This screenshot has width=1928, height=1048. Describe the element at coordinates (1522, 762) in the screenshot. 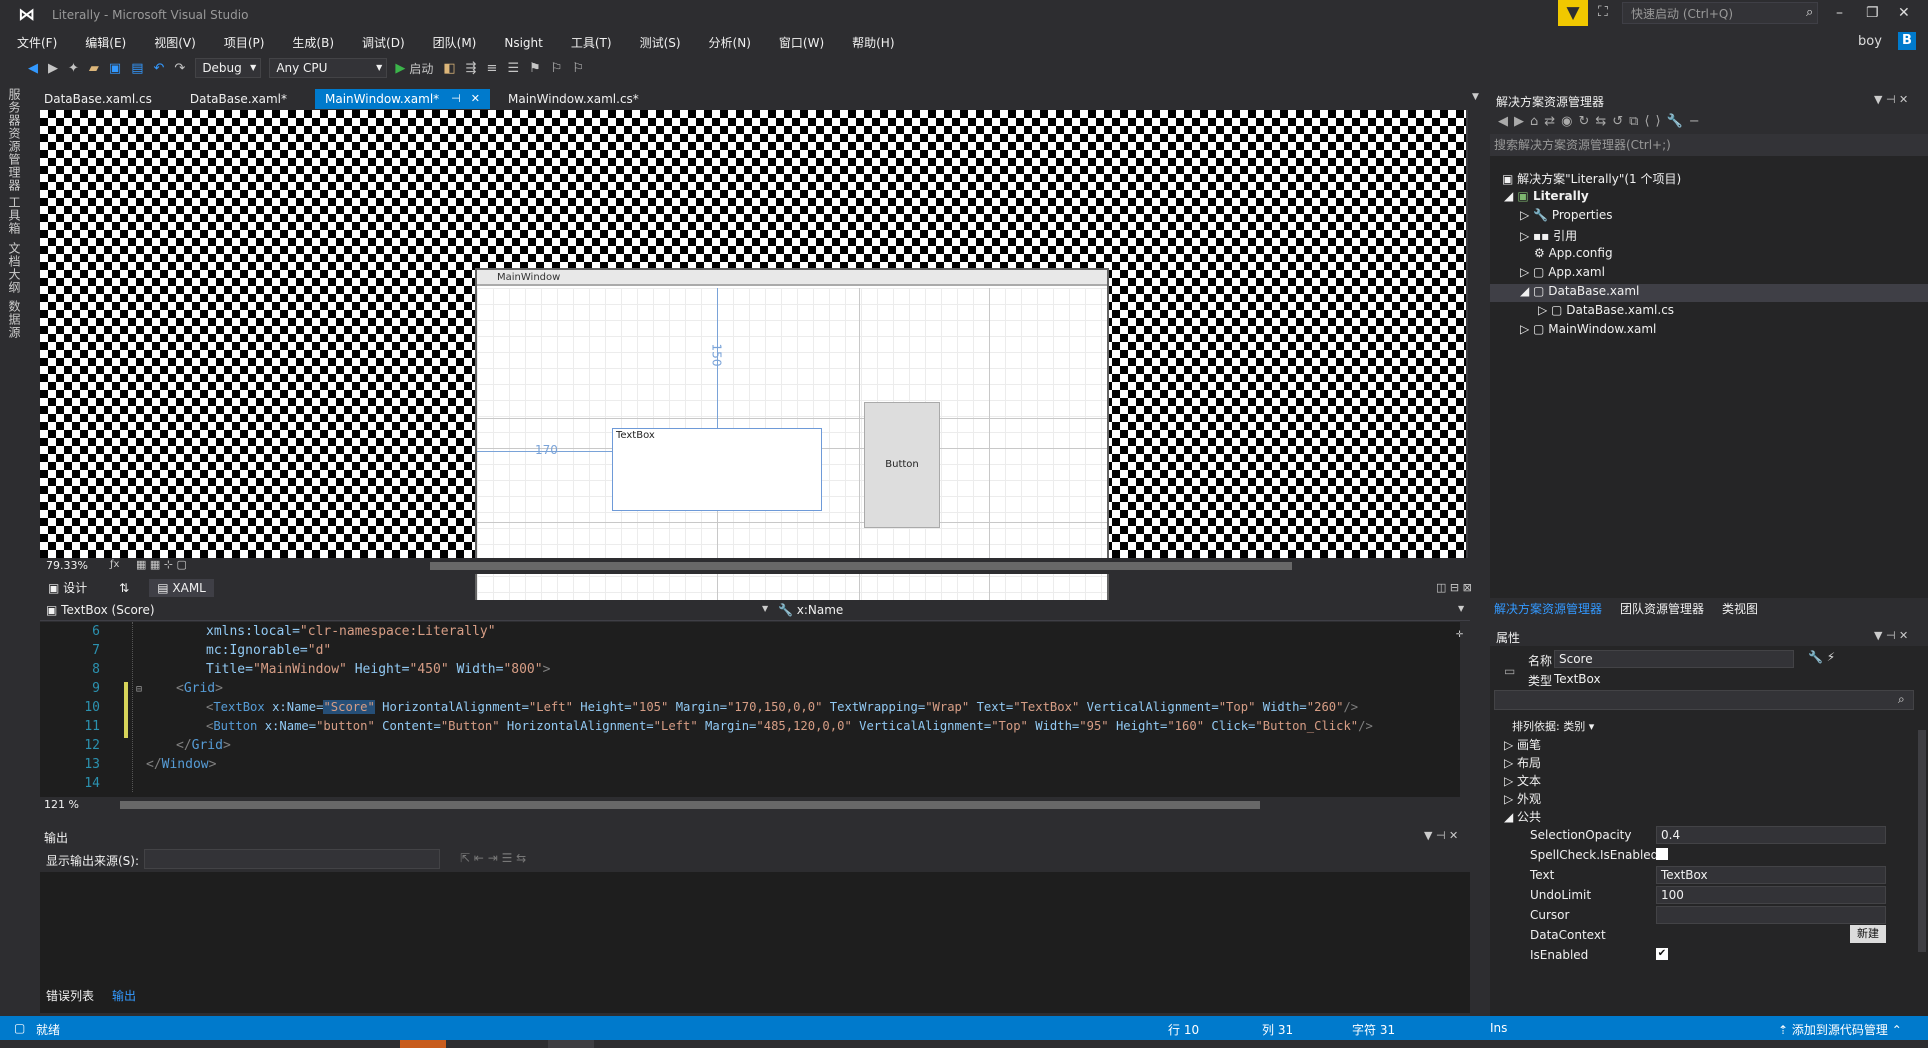

I see `category-layout: ▷ 布局` at that location.